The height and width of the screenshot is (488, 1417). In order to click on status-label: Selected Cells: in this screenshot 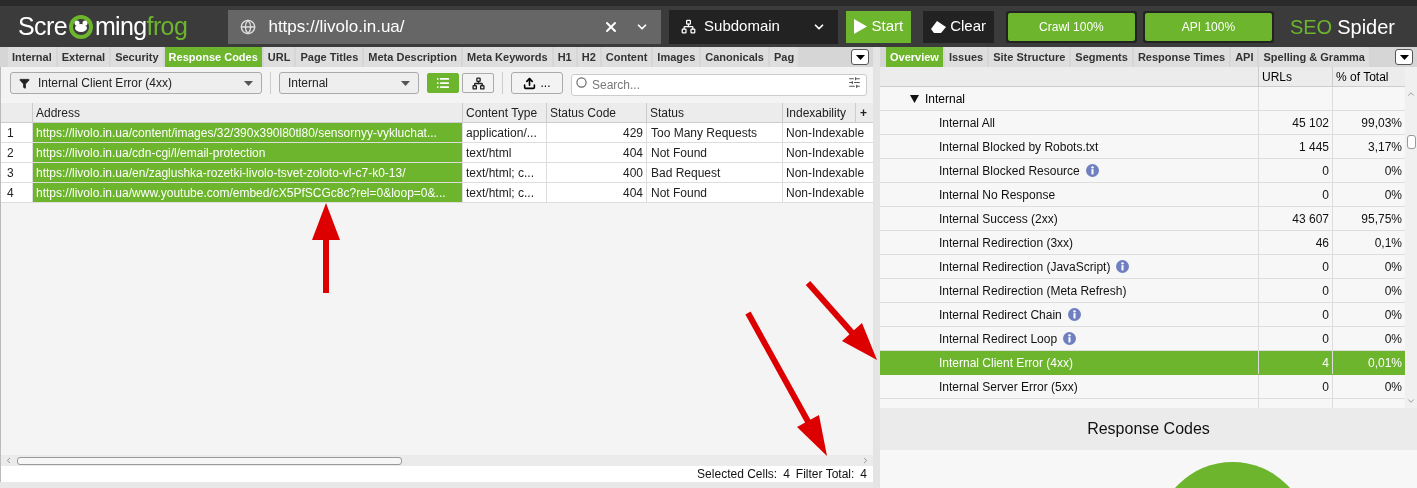, I will do `click(737, 474)`.